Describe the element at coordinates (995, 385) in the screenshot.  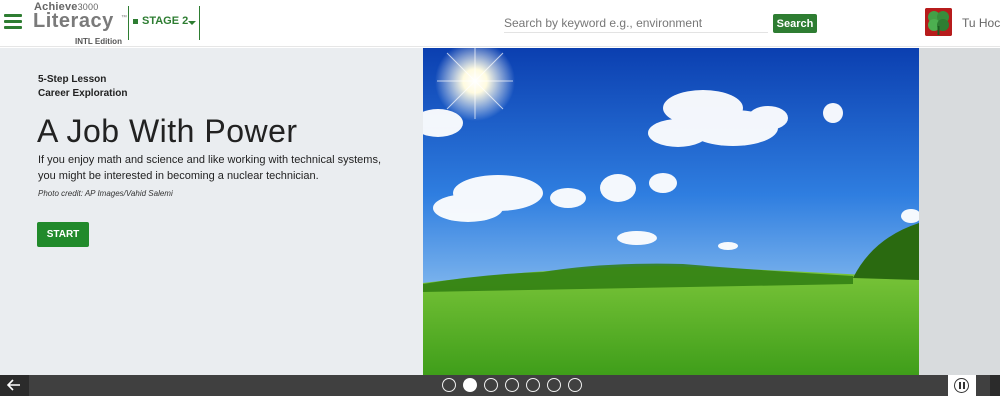
I see `scrollbar-handle` at that location.